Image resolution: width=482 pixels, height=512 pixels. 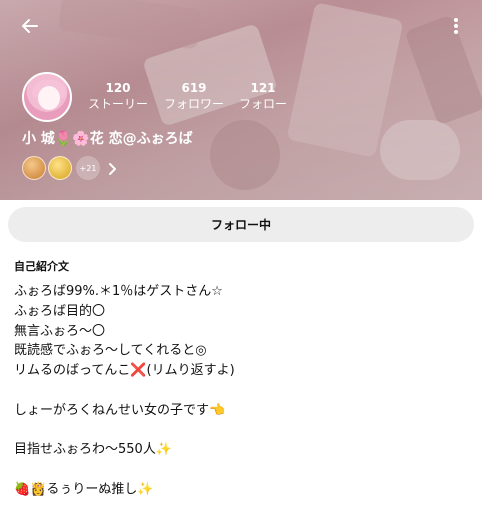 I want to click on stat-stories-label: ストーリー, so click(x=117, y=104).